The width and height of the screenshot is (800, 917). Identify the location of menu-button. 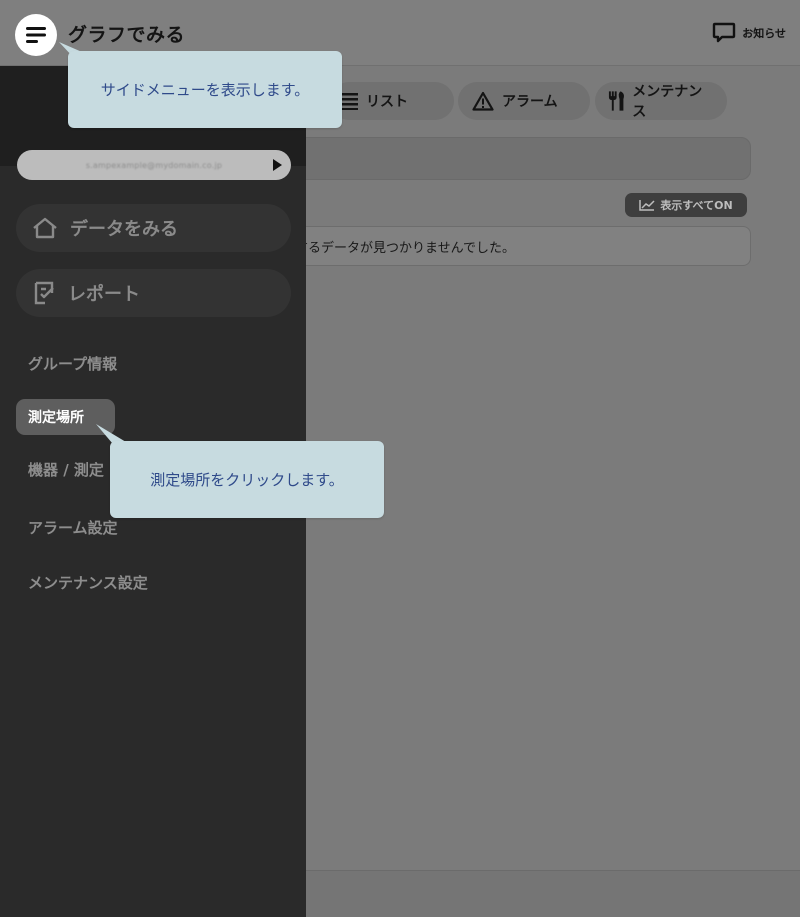
(36, 35).